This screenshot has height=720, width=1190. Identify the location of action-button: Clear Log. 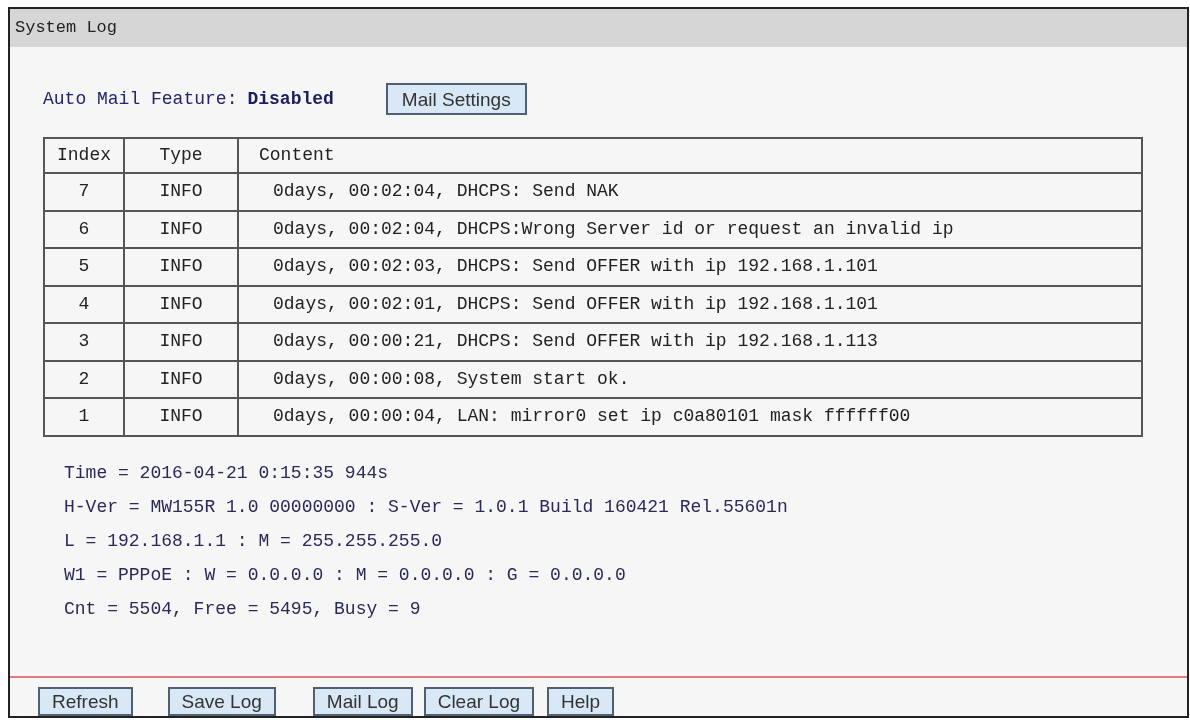
(479, 701).